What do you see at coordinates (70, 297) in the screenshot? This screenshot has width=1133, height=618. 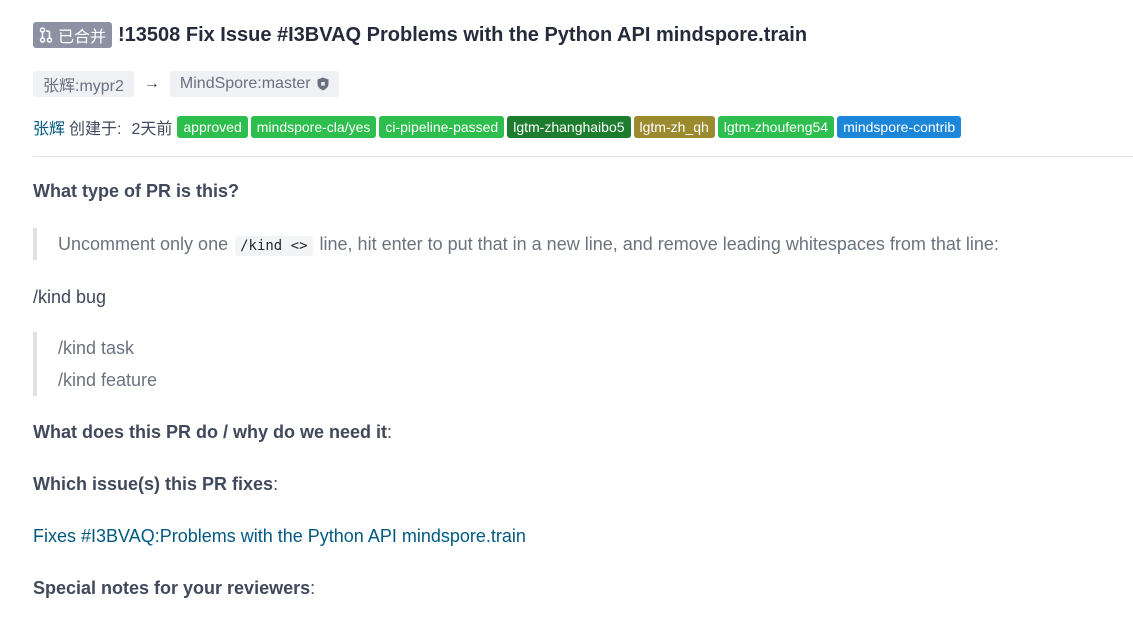 I see `kind-bug-text: /kind bug` at bounding box center [70, 297].